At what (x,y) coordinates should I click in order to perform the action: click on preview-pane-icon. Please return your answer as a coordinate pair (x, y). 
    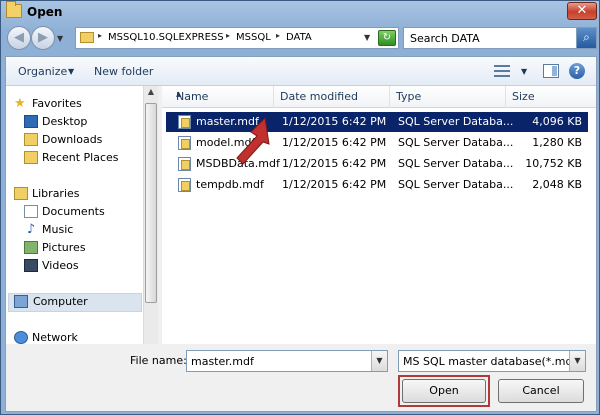
    Looking at the image, I should click on (551, 71).